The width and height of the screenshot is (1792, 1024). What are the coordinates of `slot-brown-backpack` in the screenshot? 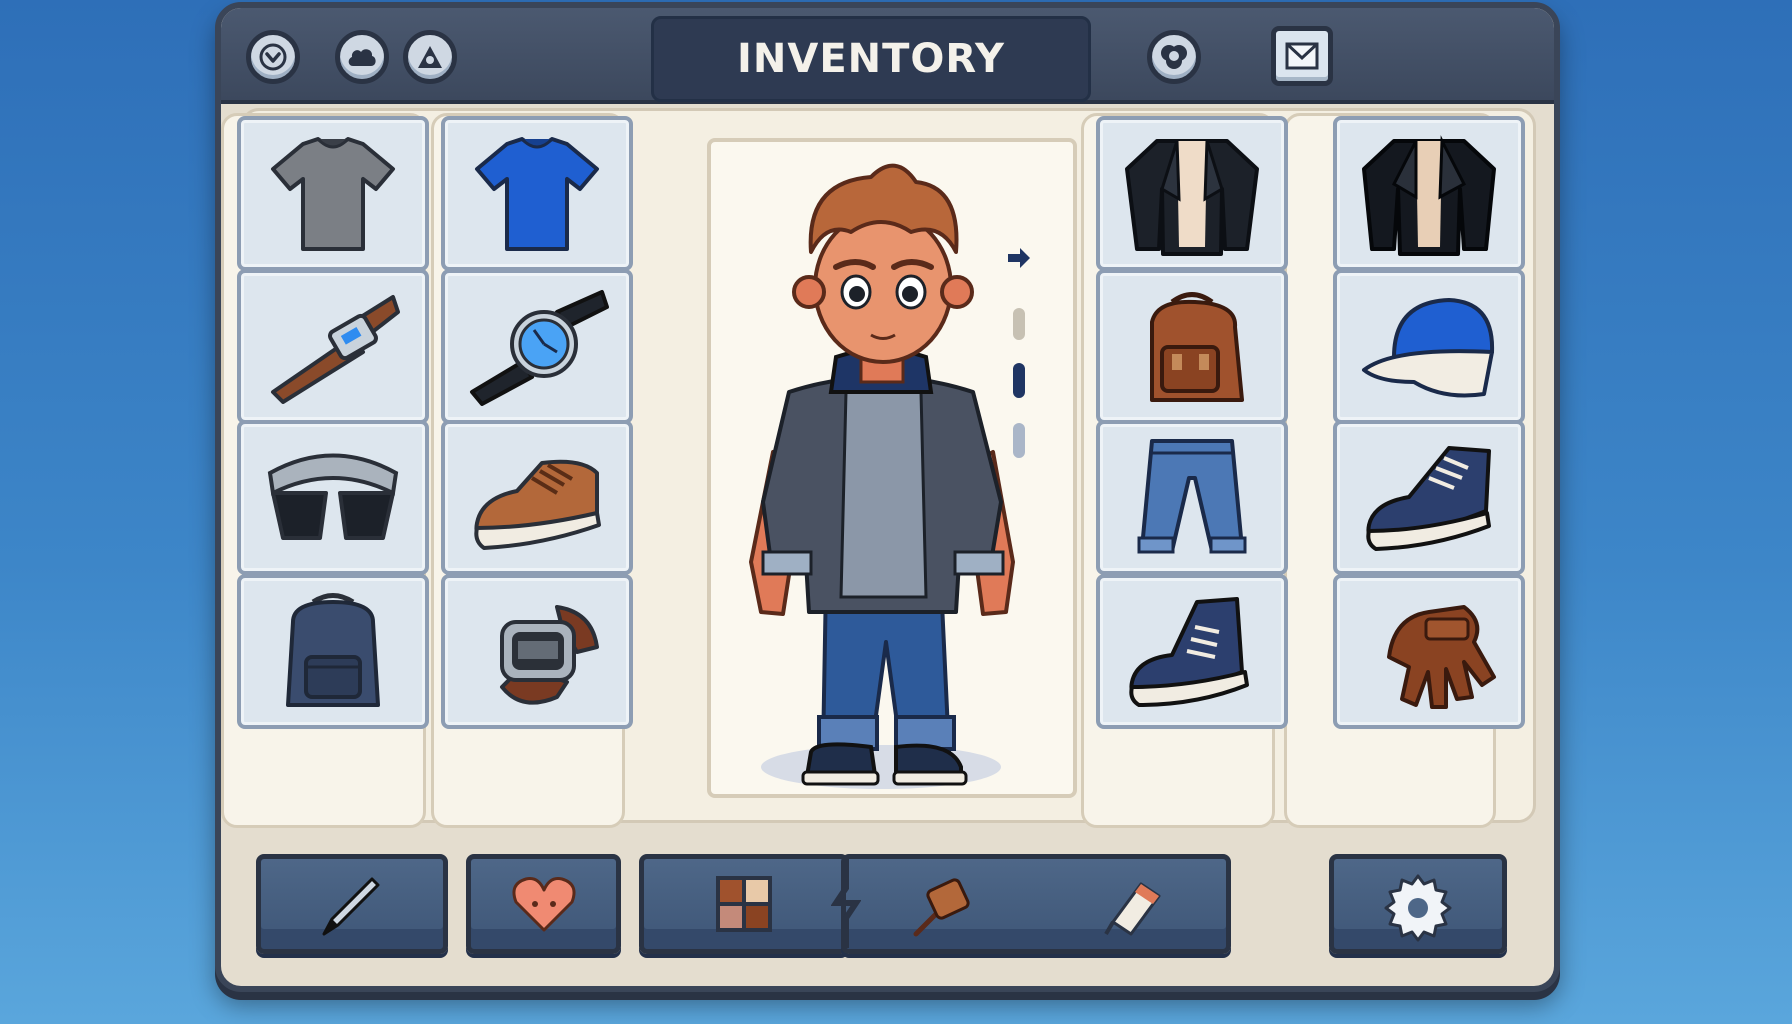 It's located at (1192, 346).